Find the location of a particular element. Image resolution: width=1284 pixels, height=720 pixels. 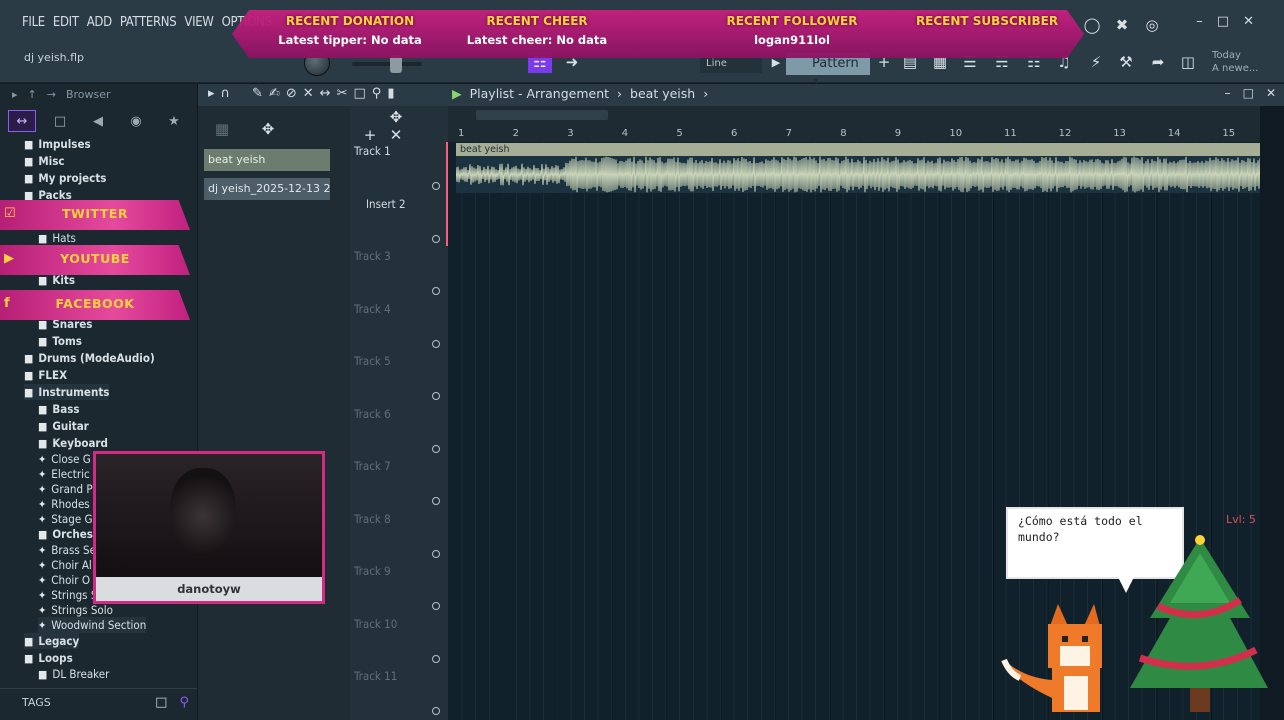

browser-item: ■ Impulses is located at coordinates (57, 144).